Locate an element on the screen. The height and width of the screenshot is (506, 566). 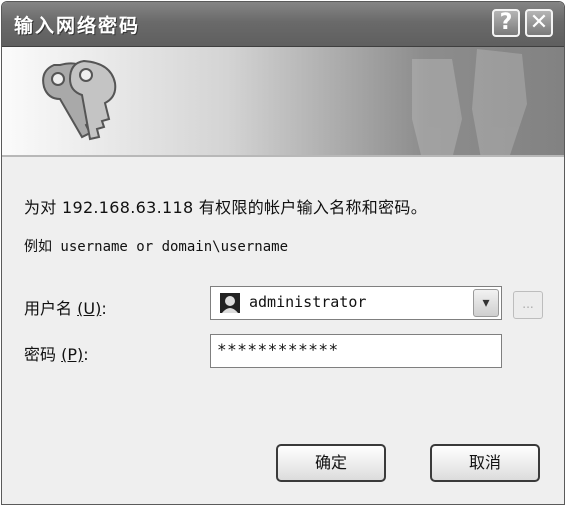
close-icon: ✕ is located at coordinates (539, 22).